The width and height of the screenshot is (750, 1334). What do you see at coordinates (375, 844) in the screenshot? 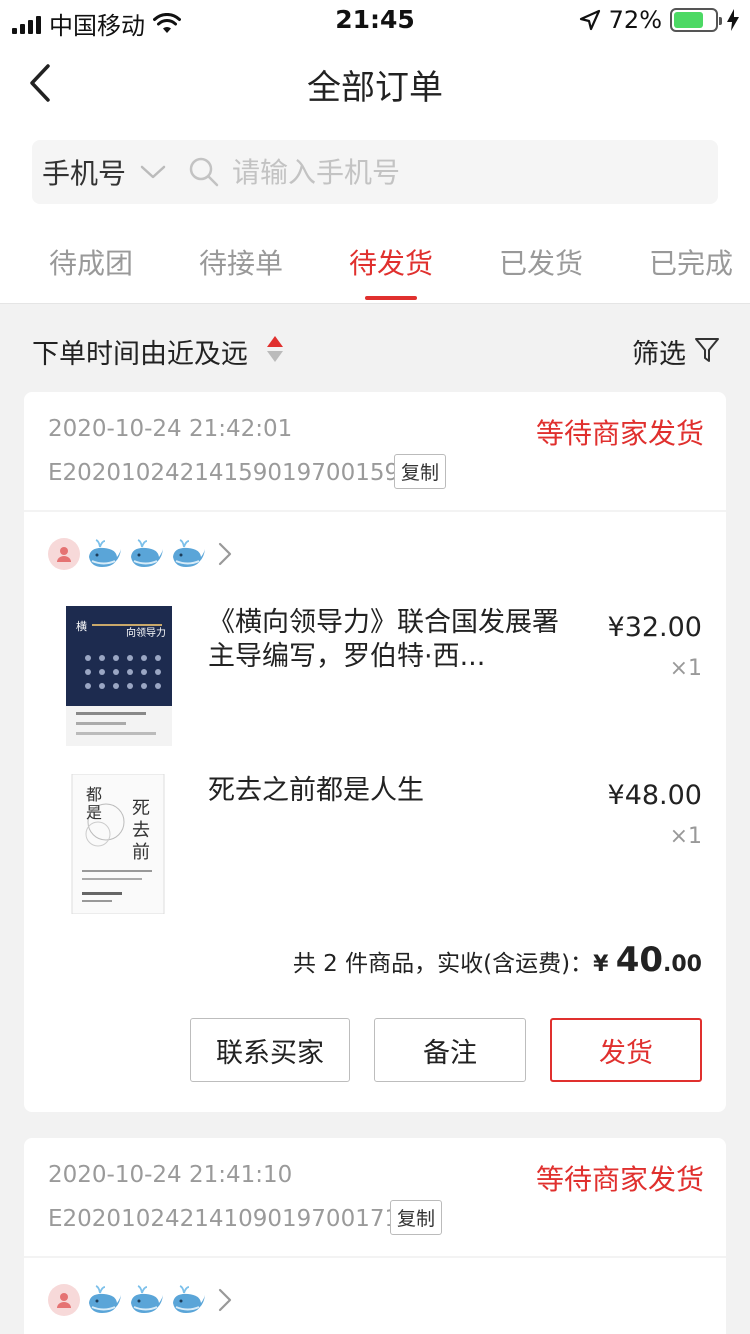
I see `order-item: 都 是 死 去 前 死去之前都是人生 ¥48.00 ×1` at bounding box center [375, 844].